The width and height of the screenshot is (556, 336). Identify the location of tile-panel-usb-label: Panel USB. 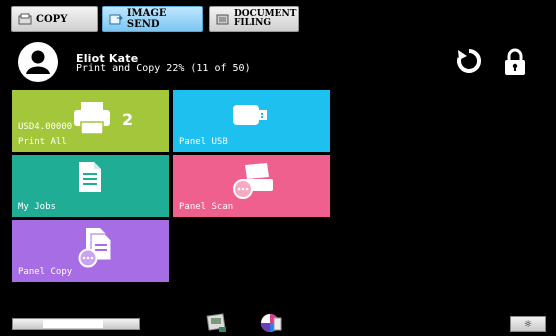
(203, 142).